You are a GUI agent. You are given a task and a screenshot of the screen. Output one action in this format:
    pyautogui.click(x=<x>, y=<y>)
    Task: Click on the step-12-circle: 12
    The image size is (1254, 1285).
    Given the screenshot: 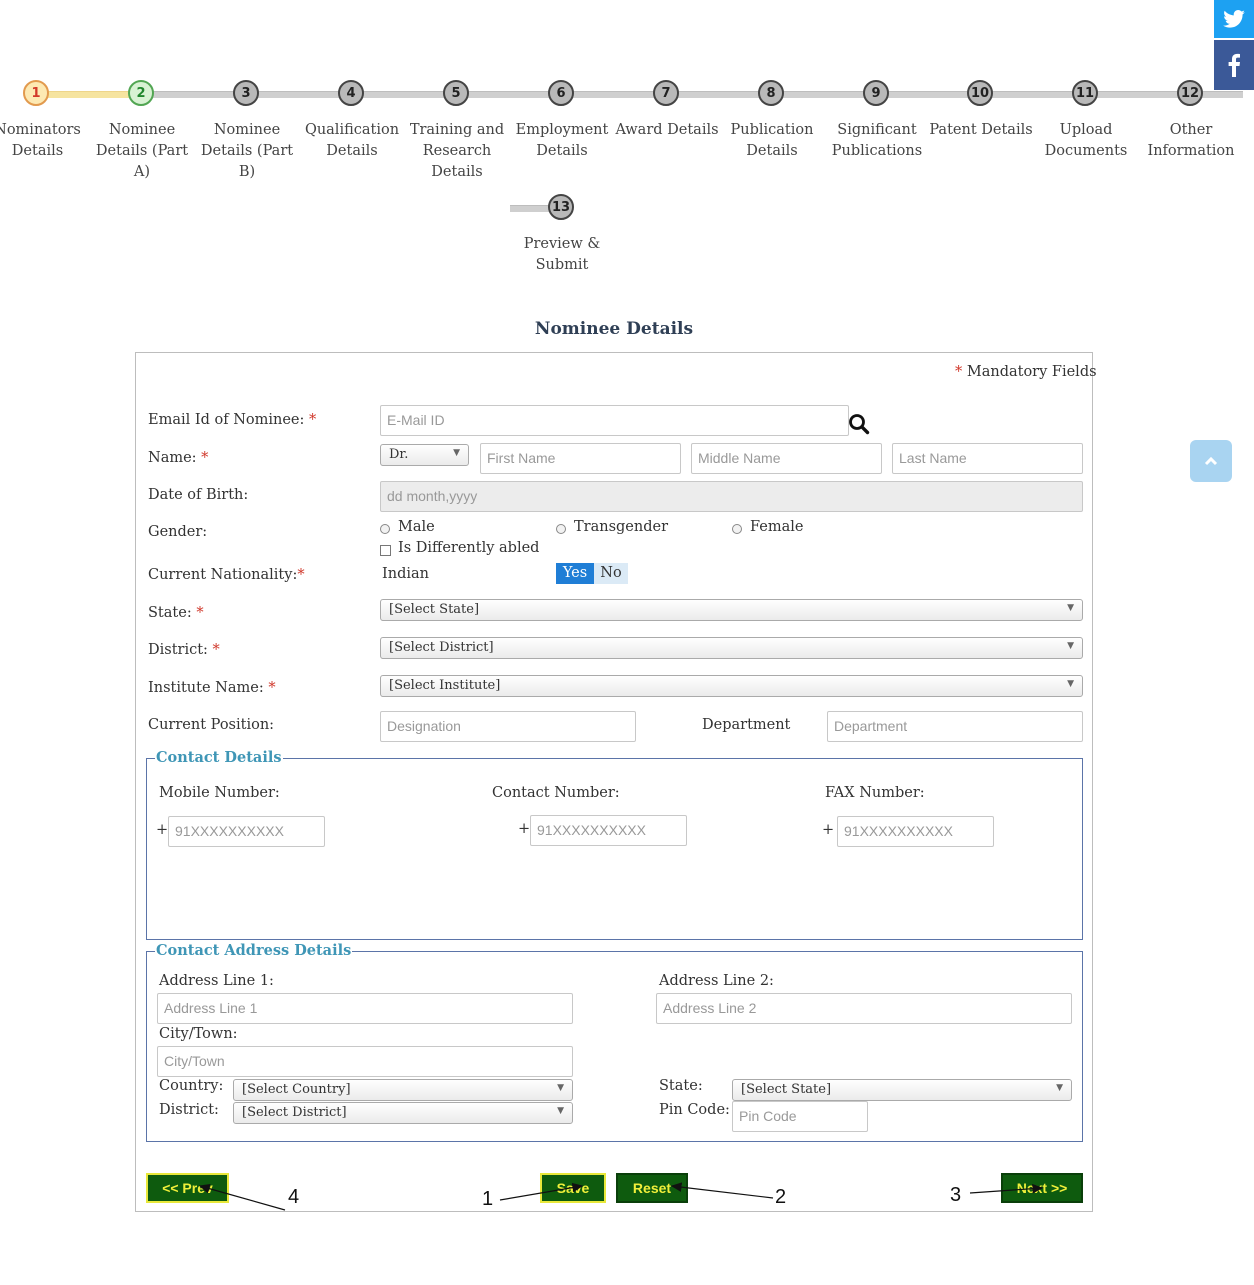 What is the action you would take?
    pyautogui.click(x=1190, y=93)
    